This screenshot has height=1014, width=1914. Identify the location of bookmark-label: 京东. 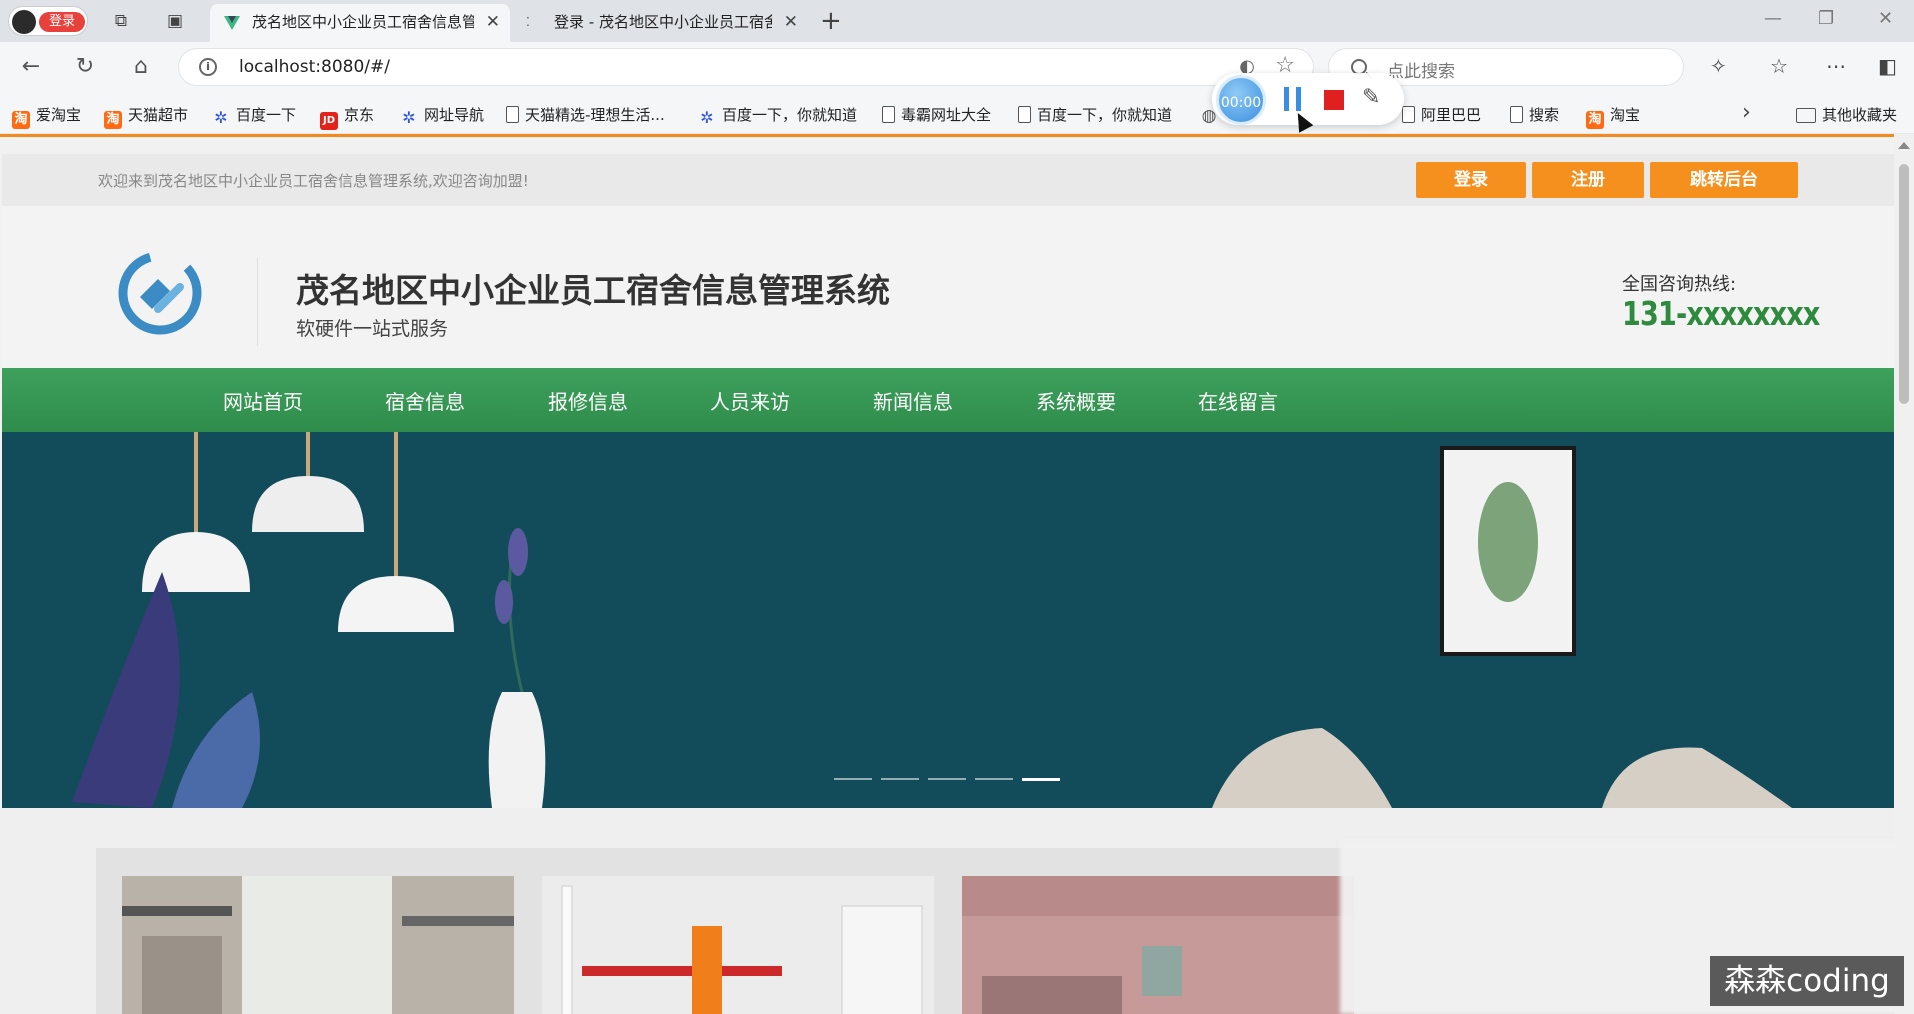
(359, 115).